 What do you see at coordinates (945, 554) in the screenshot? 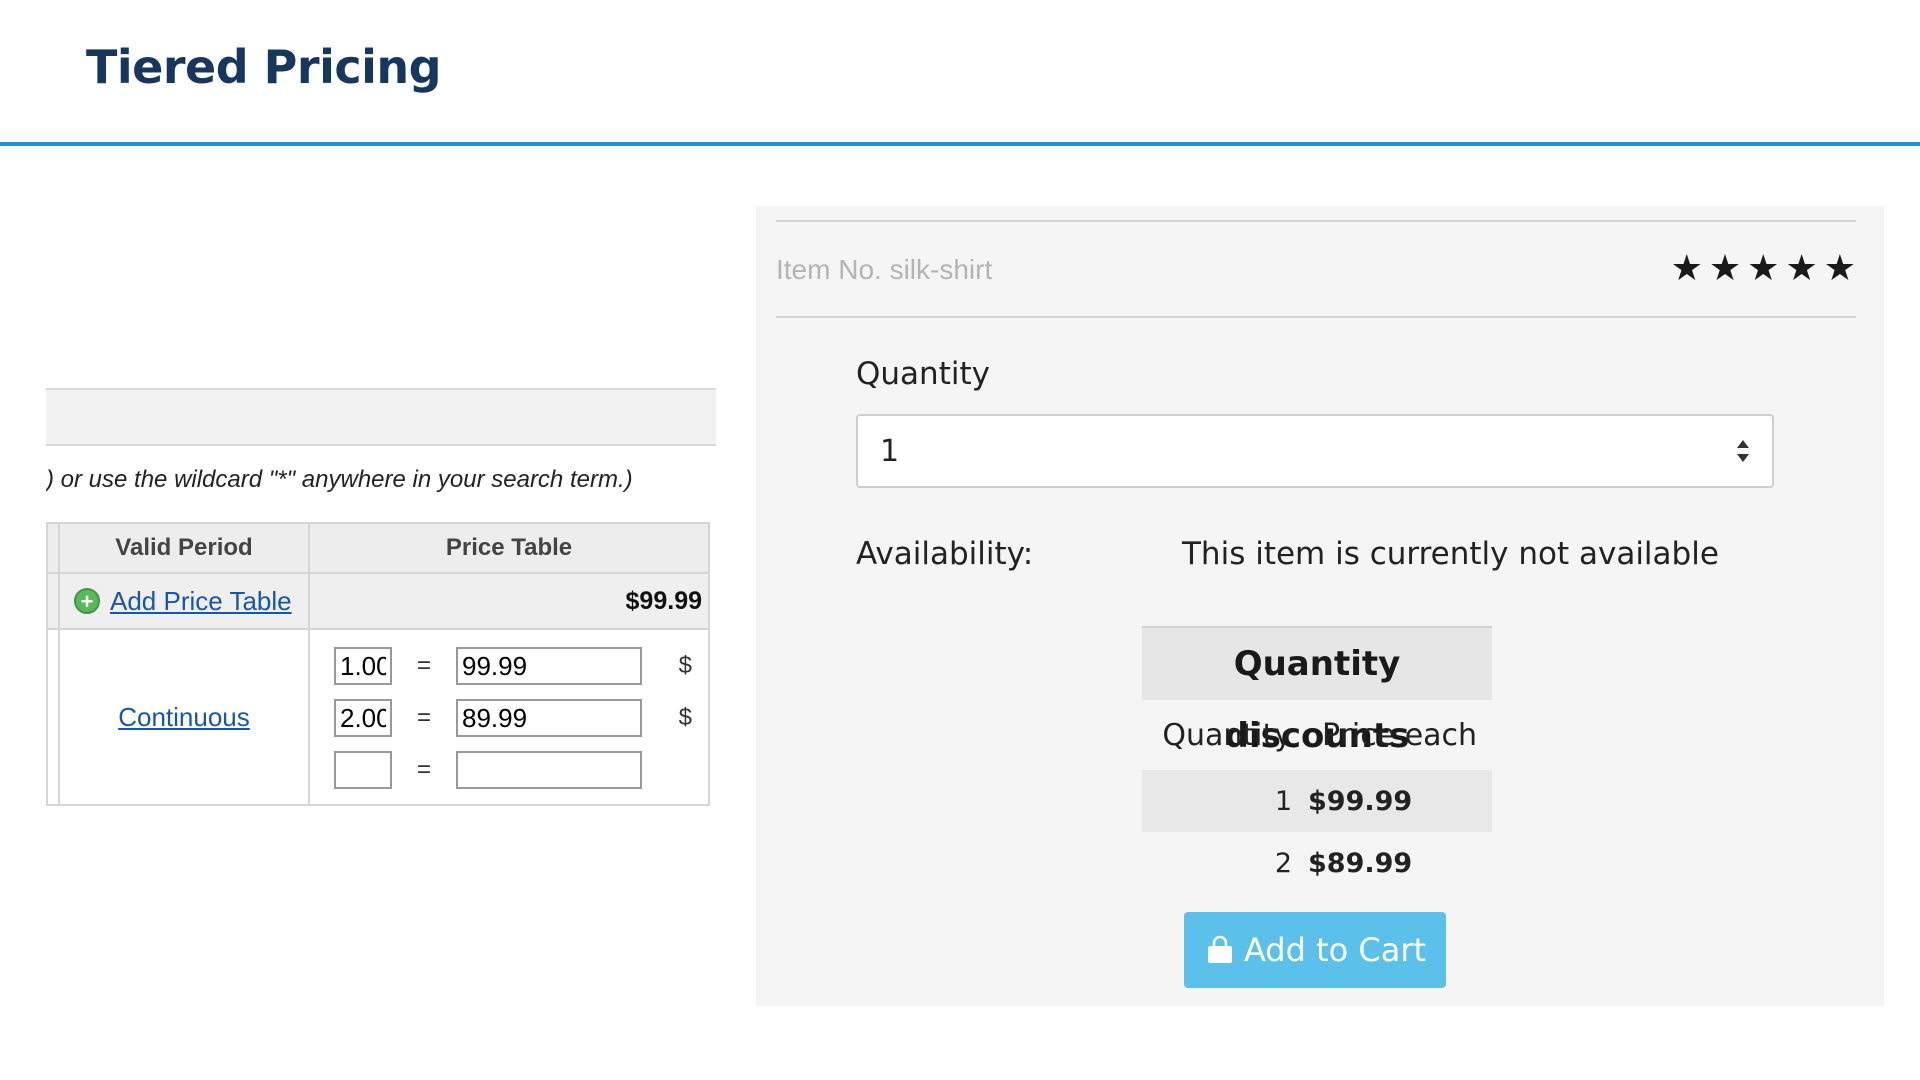
I see `availability-label: Availability:` at bounding box center [945, 554].